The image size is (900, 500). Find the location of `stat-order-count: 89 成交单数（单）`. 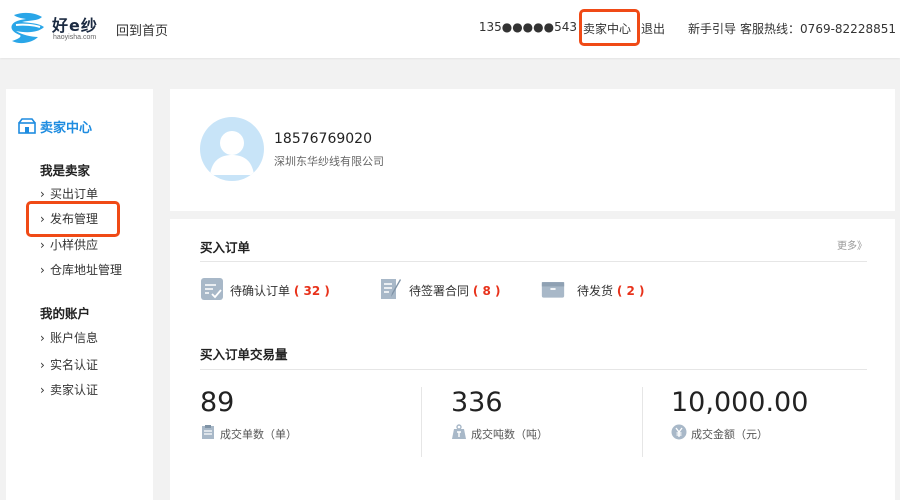

stat-order-count: 89 成交单数（单） is located at coordinates (248, 414).